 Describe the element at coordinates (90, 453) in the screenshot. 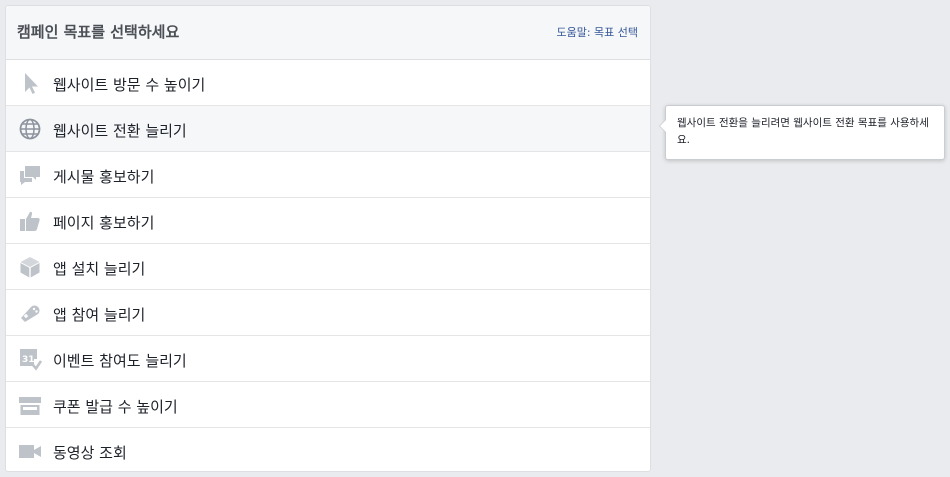

I see `goal-label: 동영상 조회` at that location.